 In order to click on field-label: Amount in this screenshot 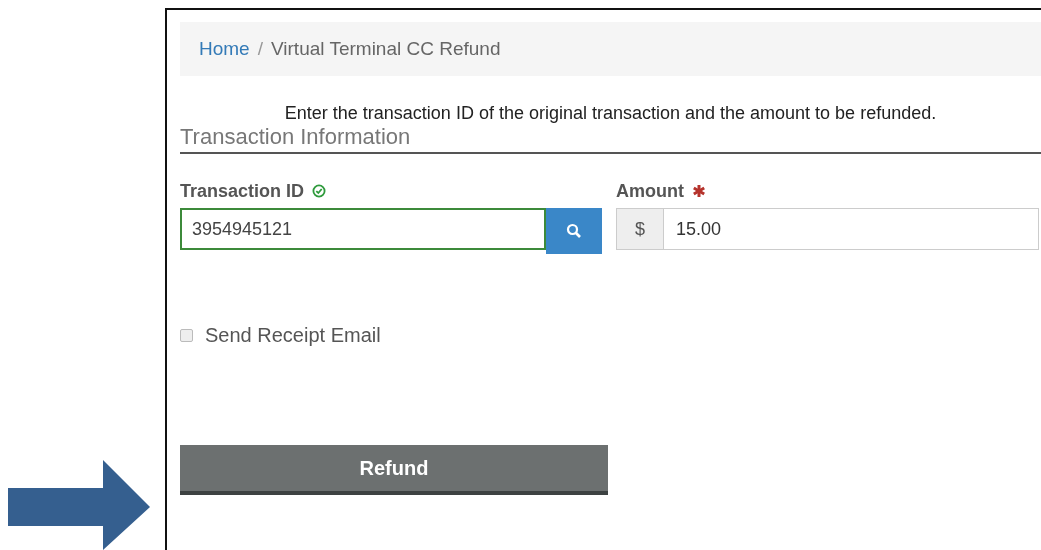, I will do `click(650, 191)`.